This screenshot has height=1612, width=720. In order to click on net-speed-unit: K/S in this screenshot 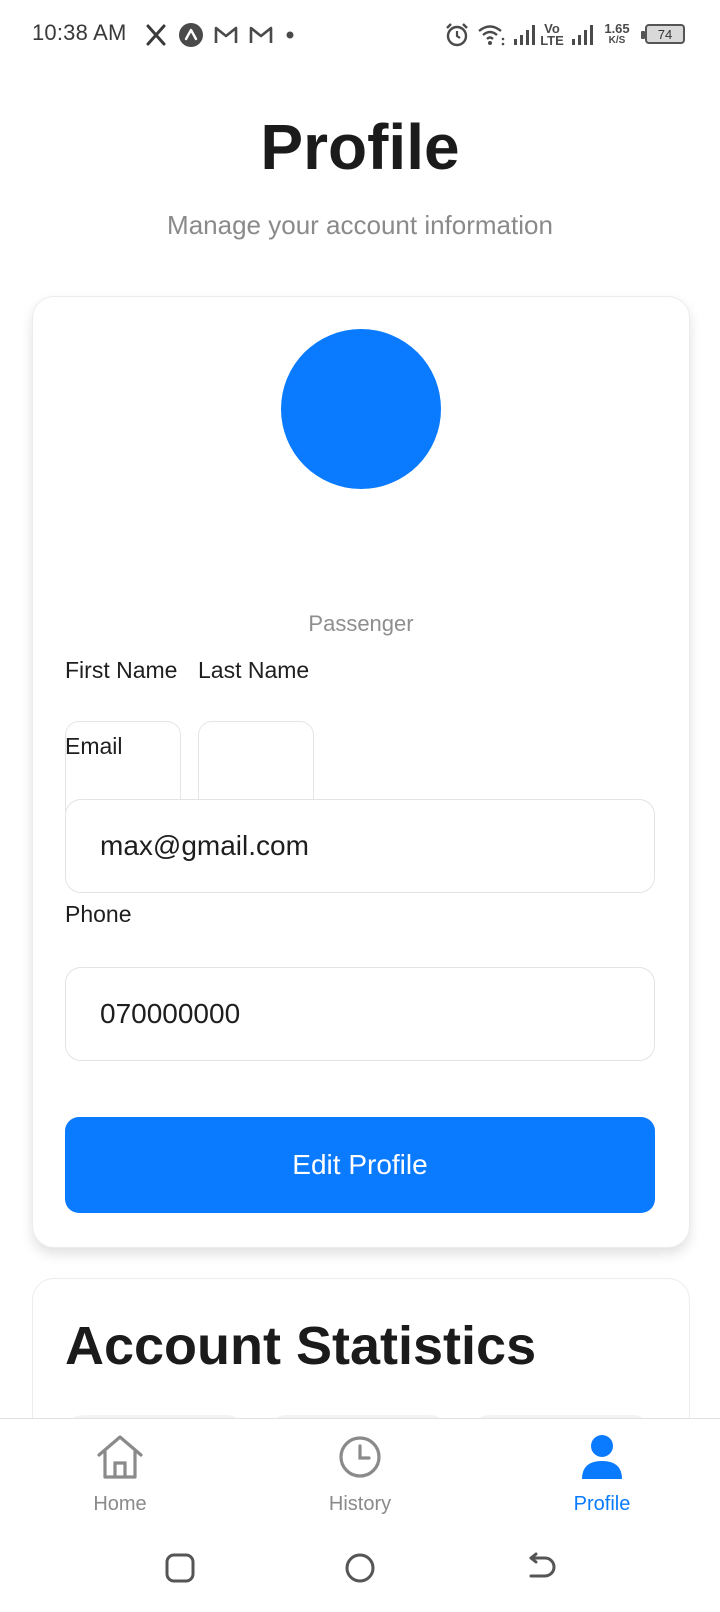, I will do `click(617, 40)`.